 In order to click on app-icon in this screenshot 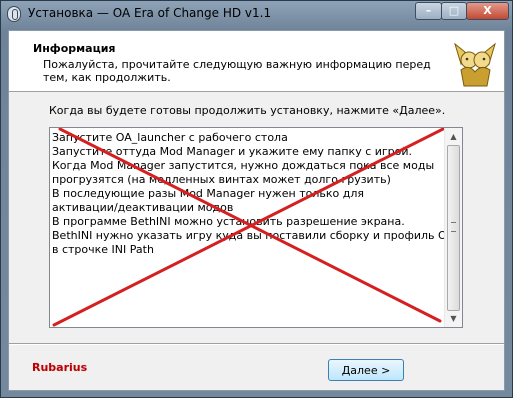, I will do `click(14, 14)`.